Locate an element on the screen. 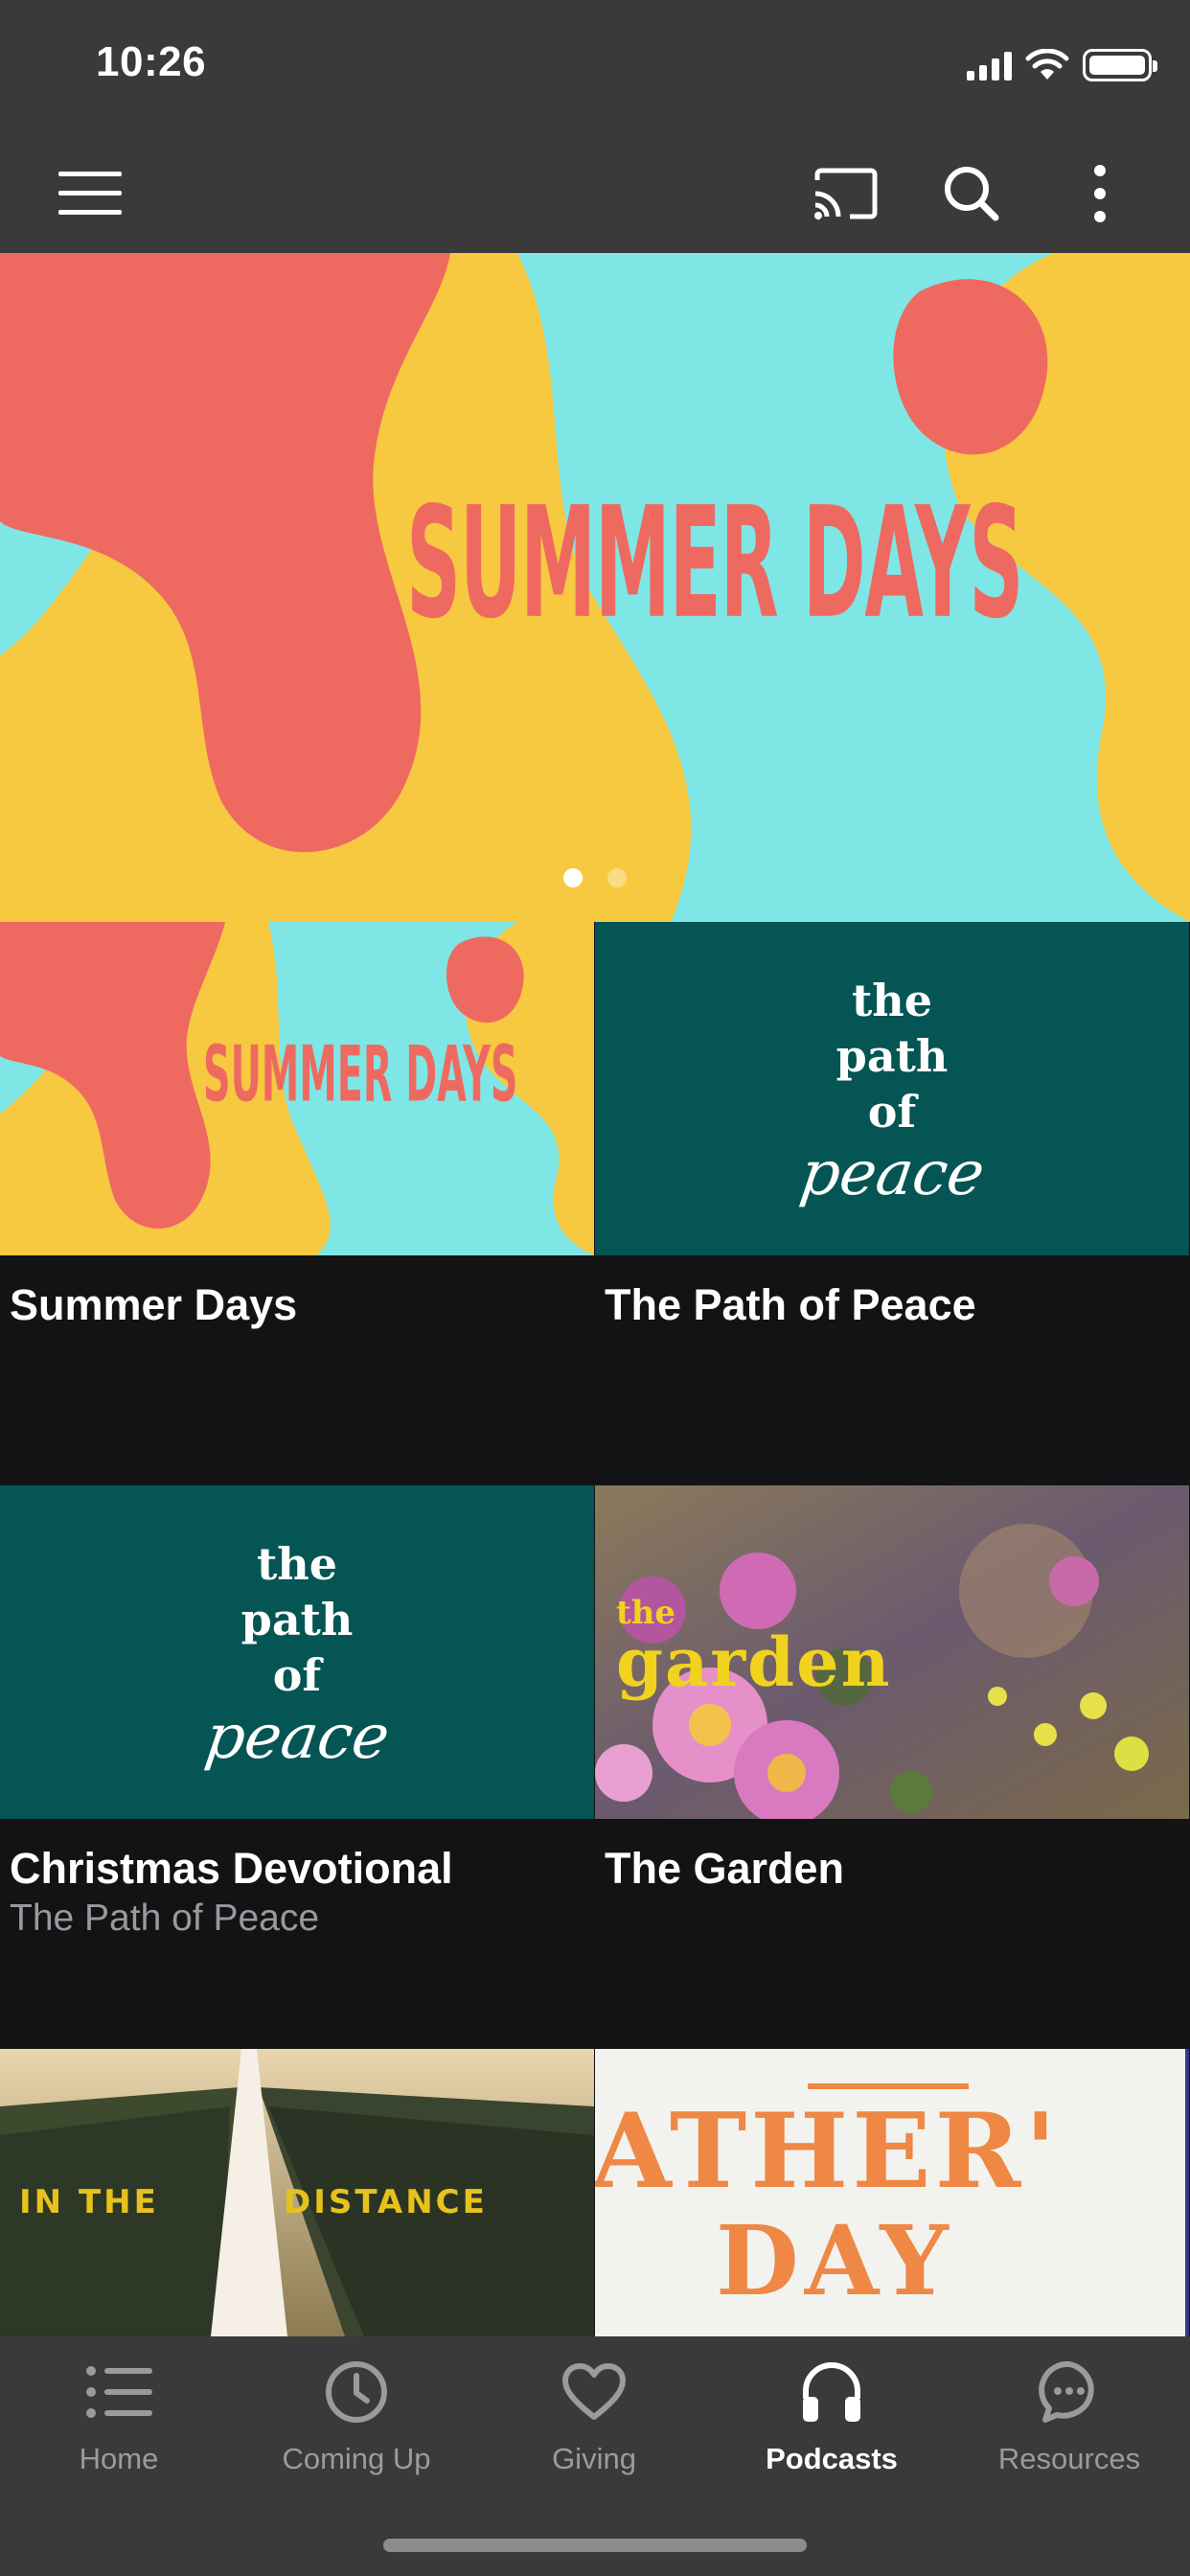  hamburger-menu-icon is located at coordinates (90, 193).